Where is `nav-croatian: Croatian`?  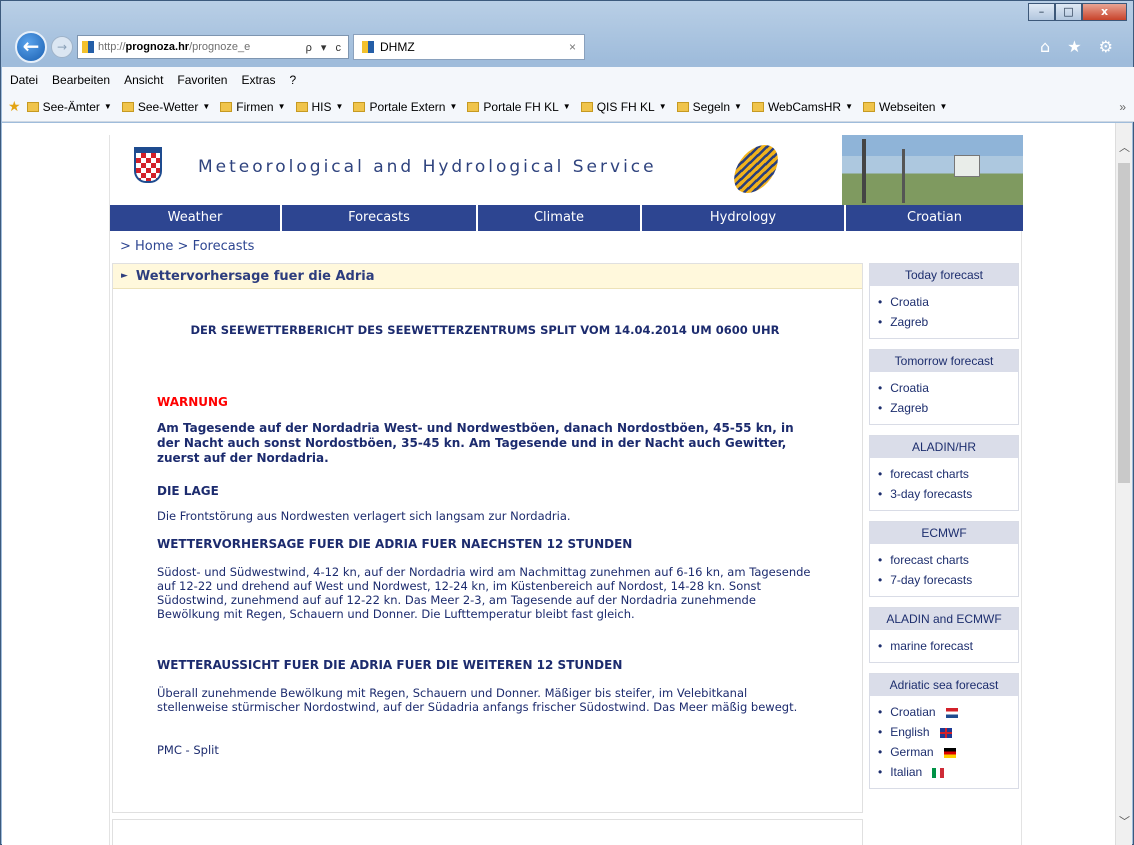
nav-croatian: Croatian is located at coordinates (934, 218).